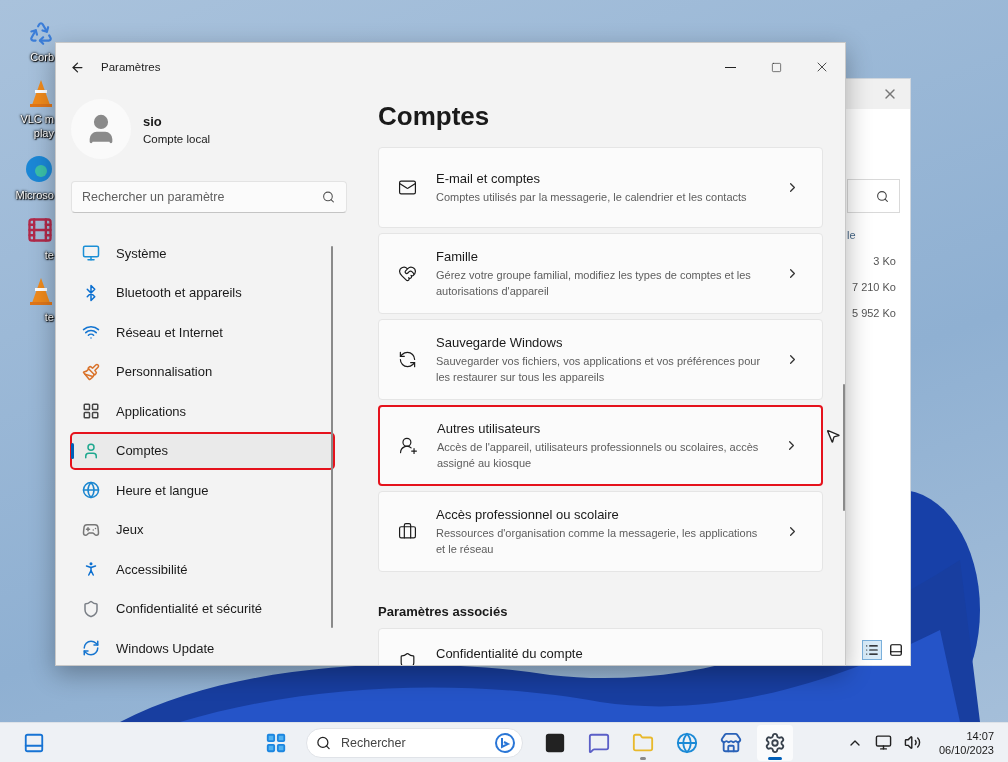  Describe the element at coordinates (643, 742) in the screenshot. I see `folder-icon` at that location.